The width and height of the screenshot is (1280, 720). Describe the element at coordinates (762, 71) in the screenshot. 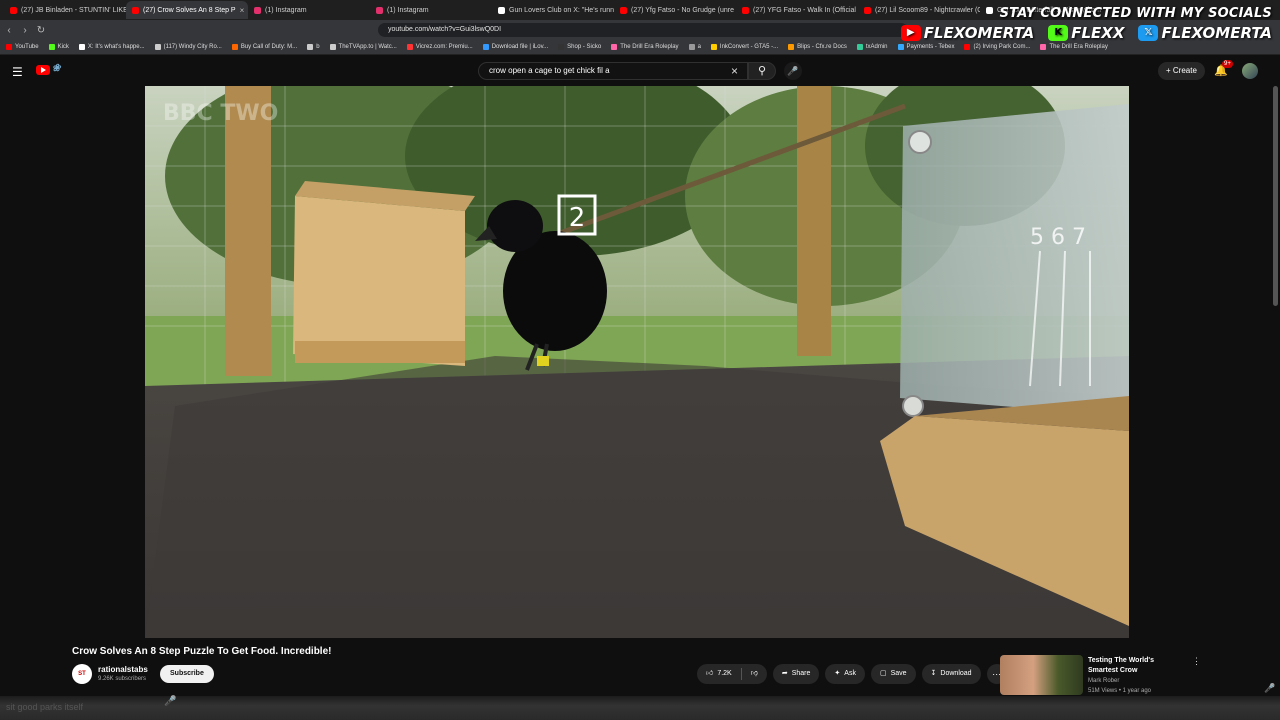

I see `search-button: ⚲` at that location.